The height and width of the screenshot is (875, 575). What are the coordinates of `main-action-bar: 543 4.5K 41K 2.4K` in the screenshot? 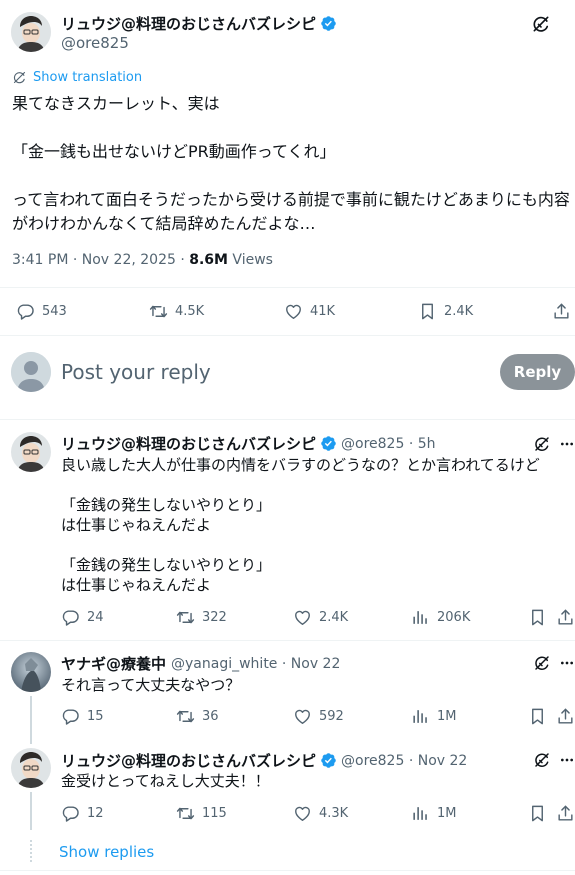 It's located at (287, 312).